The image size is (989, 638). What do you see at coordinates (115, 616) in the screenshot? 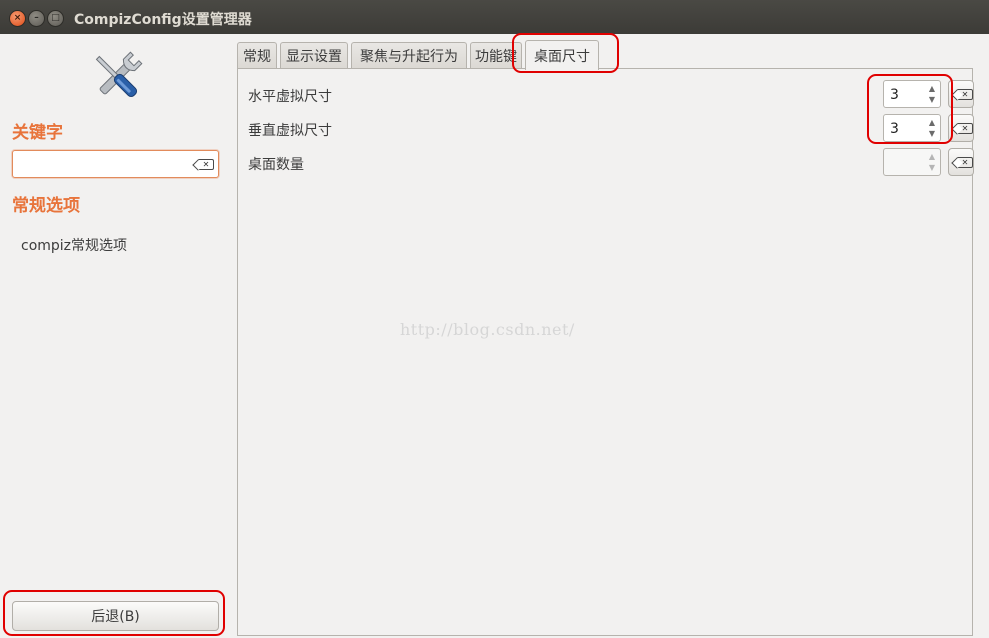
I see `back-button: 后退(B)` at bounding box center [115, 616].